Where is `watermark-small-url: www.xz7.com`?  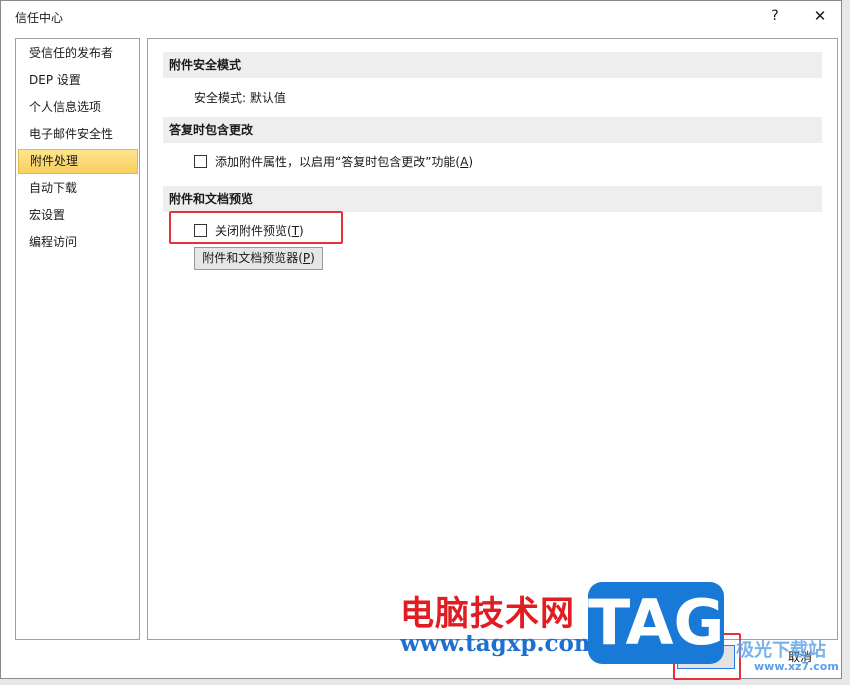
watermark-small-url: www.xz7.com is located at coordinates (796, 666).